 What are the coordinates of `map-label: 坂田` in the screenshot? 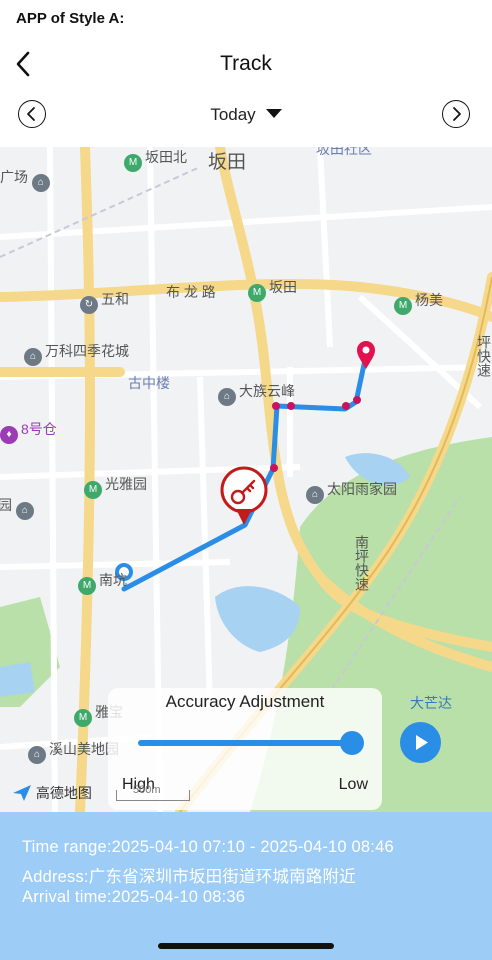 It's located at (227, 162).